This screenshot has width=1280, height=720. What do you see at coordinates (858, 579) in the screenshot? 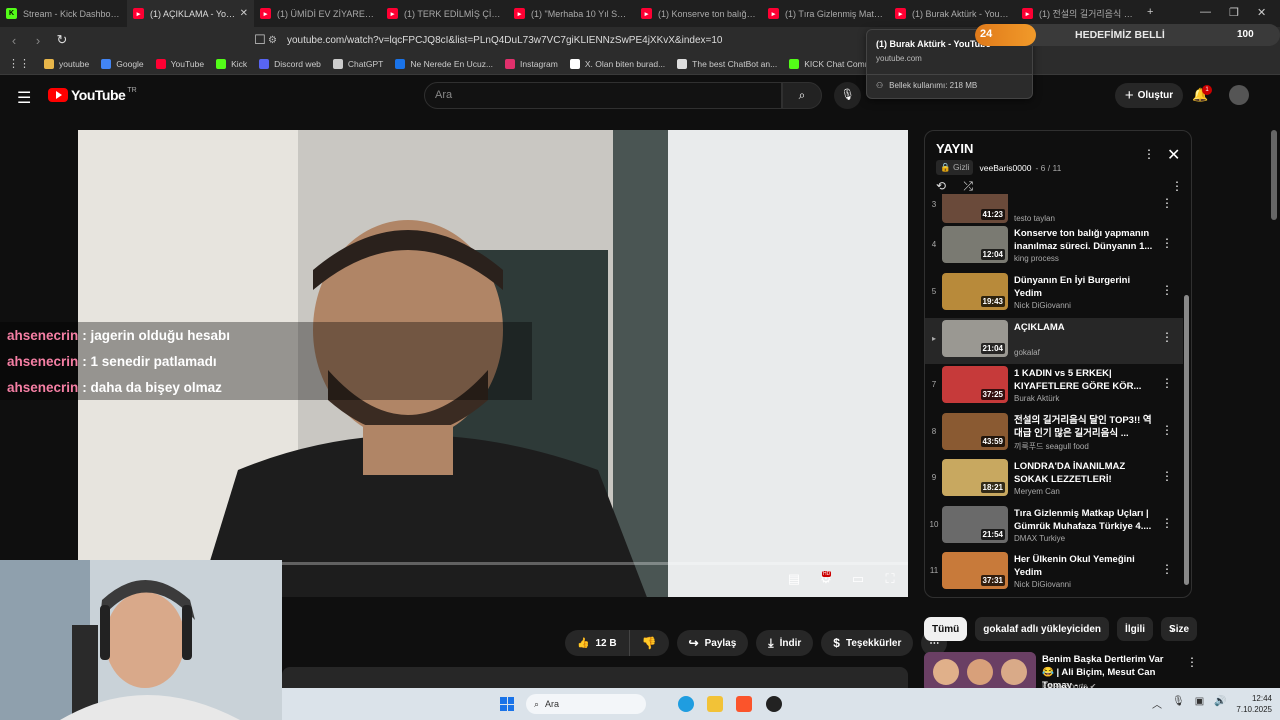
I see `theater-mode-icon: ▭` at bounding box center [858, 579].